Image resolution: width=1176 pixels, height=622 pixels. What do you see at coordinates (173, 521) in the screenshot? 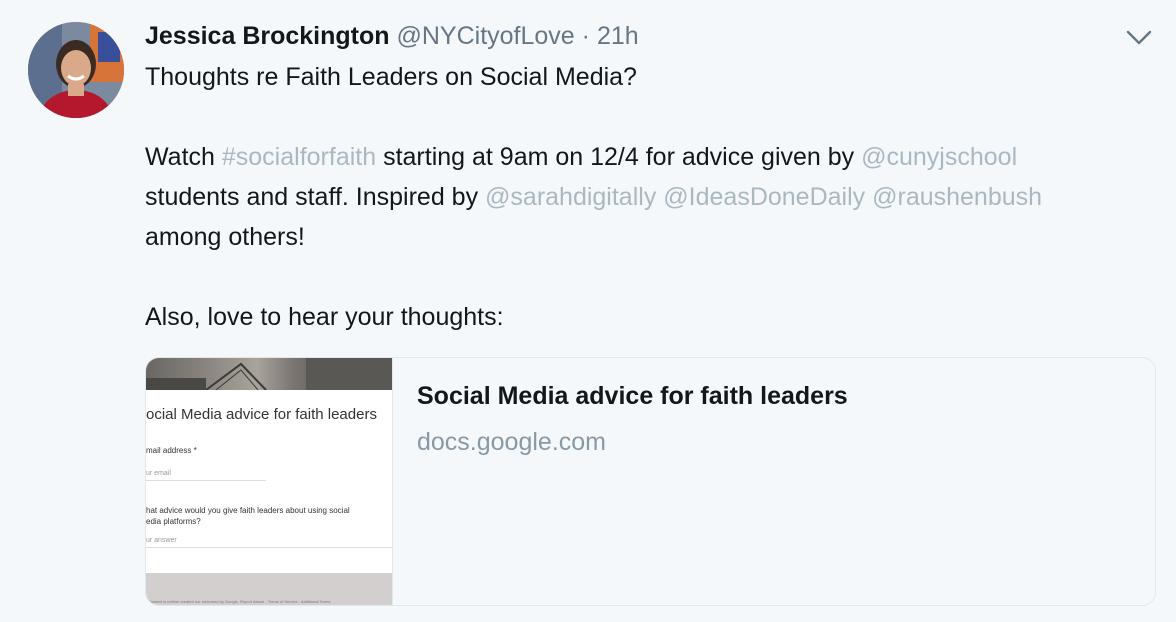
I see `thumbnail-field-label: edia platforms?` at bounding box center [173, 521].